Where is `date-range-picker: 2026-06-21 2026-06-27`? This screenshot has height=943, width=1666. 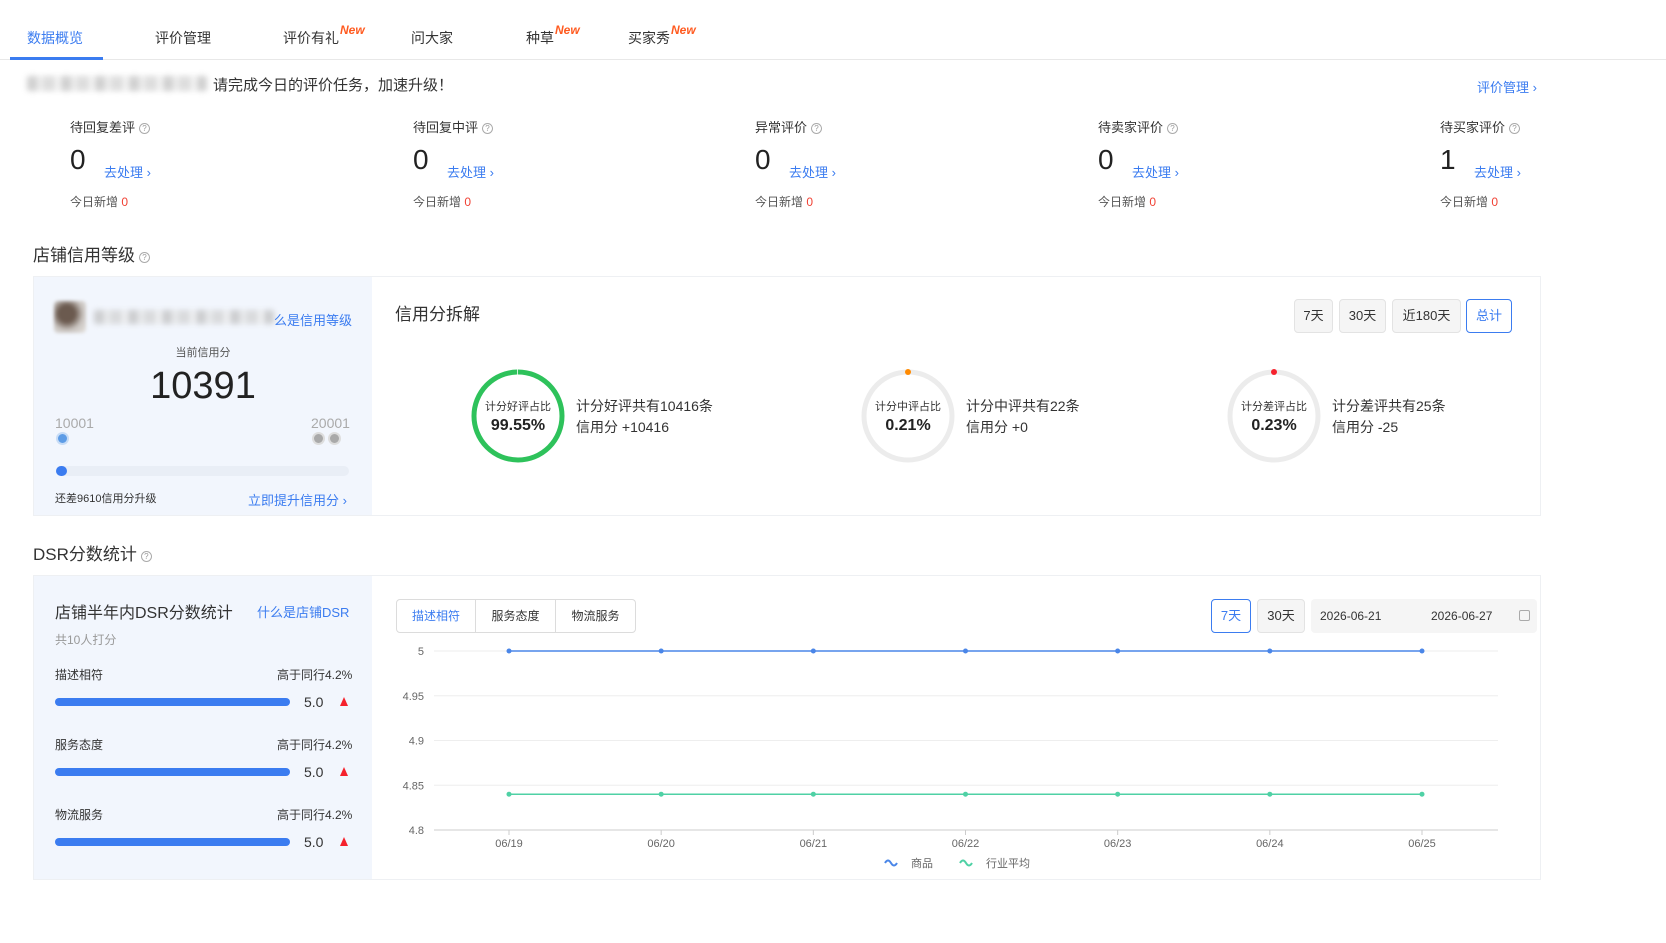 date-range-picker: 2026-06-21 2026-06-27 is located at coordinates (1424, 616).